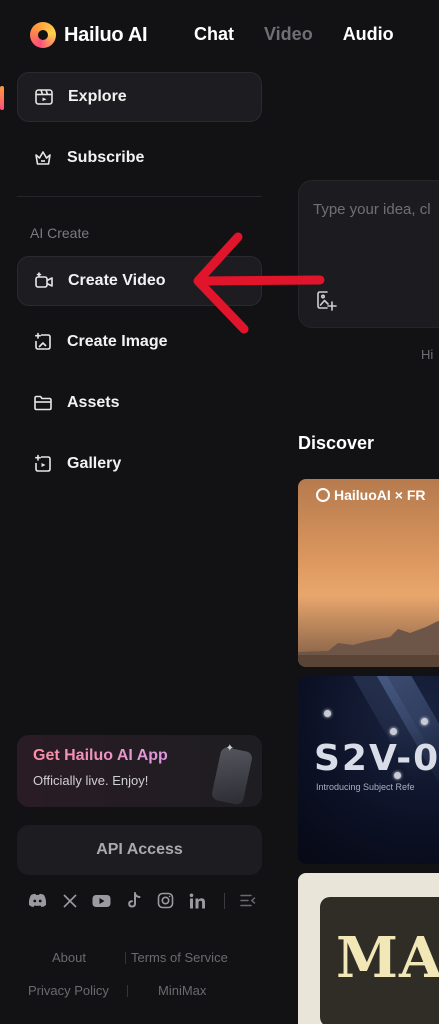 The width and height of the screenshot is (439, 1024). I want to click on folder-icon, so click(43, 403).